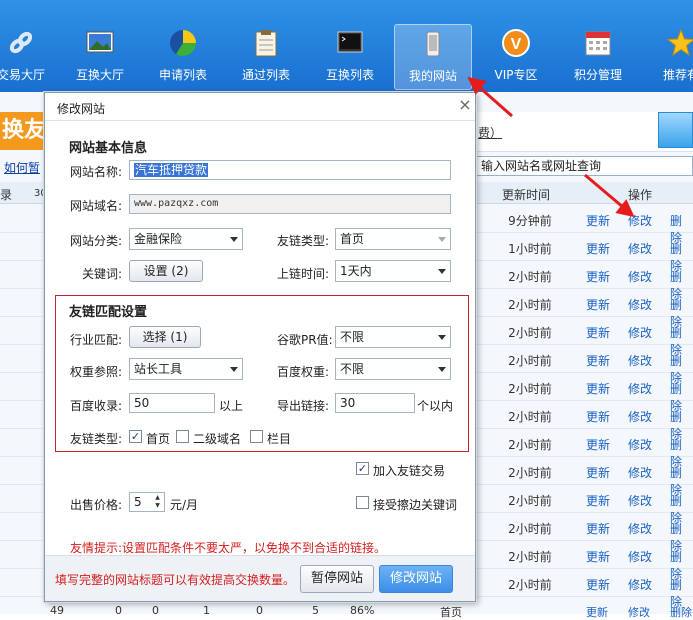  What do you see at coordinates (495, 101) in the screenshot?
I see `arrow-to-my-sites` at bounding box center [495, 101].